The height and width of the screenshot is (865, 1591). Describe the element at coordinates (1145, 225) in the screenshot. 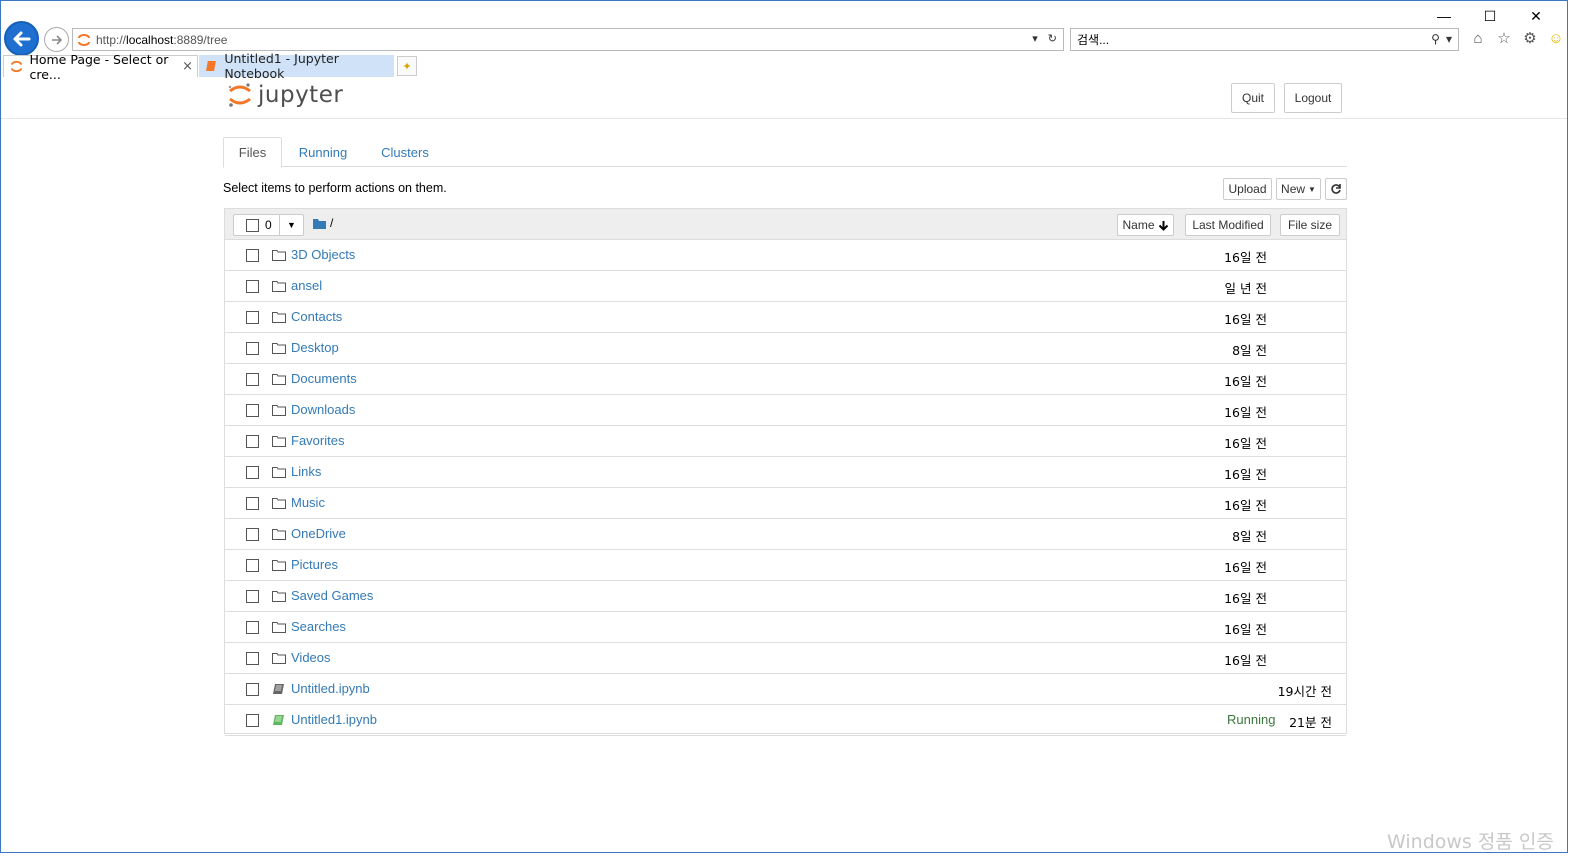

I see `sort-name-button: Name` at that location.